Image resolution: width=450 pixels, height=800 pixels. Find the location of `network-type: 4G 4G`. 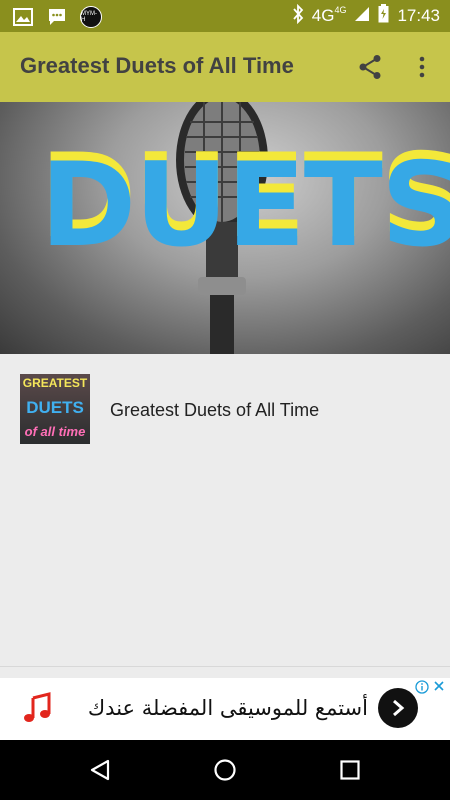

network-type: 4G 4G is located at coordinates (329, 15).